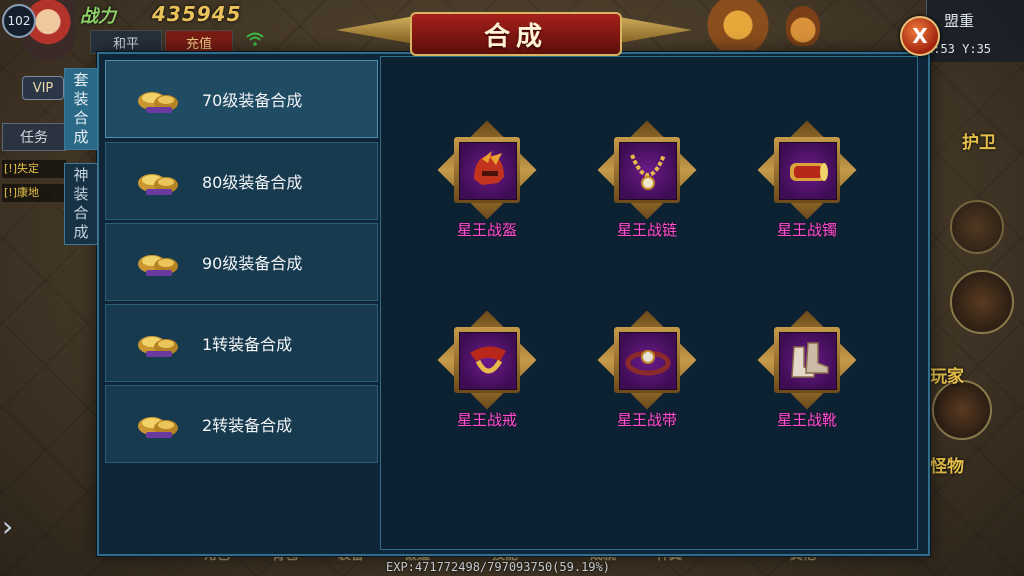 Image resolution: width=1024 pixels, height=576 pixels. I want to click on tab-set-synthesis: 套装合成, so click(81, 109).